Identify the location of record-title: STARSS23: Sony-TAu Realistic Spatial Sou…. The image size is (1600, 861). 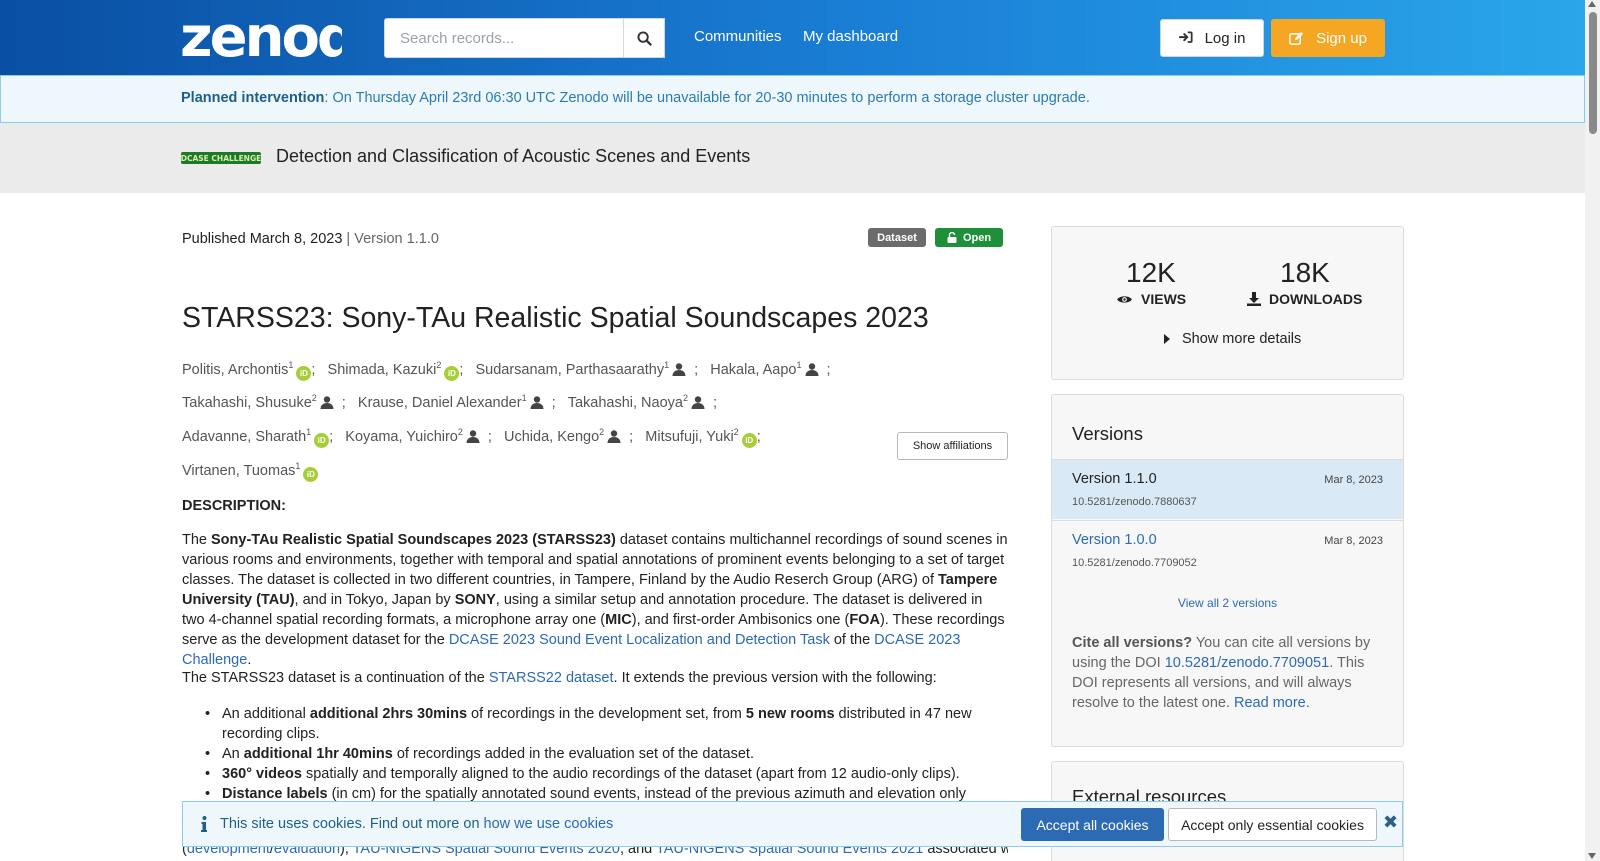
(555, 318).